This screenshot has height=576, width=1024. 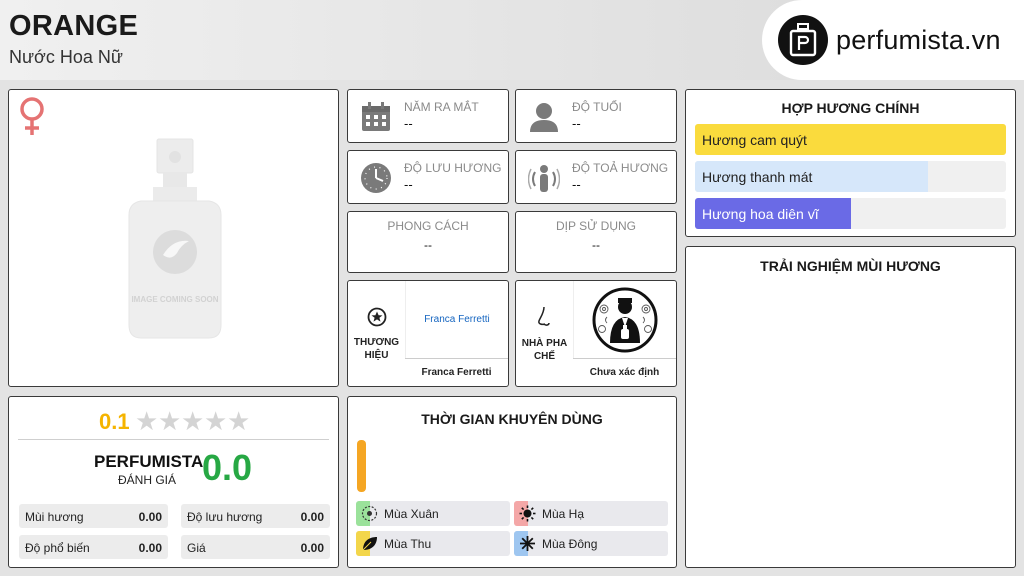 I want to click on release-year-value: --, so click(x=408, y=123).